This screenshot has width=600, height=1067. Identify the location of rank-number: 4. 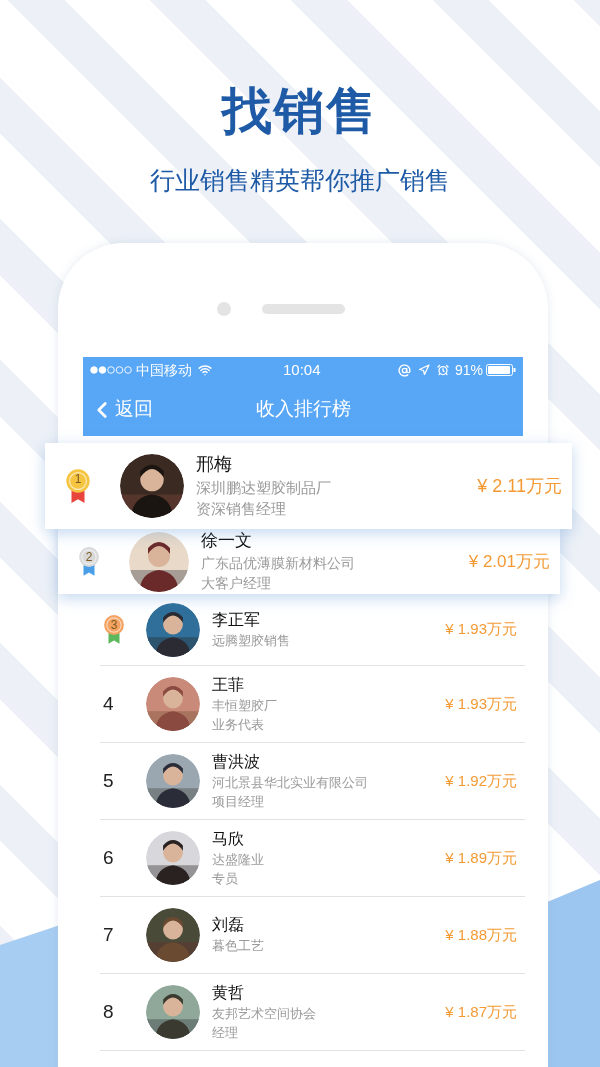
(108, 703).